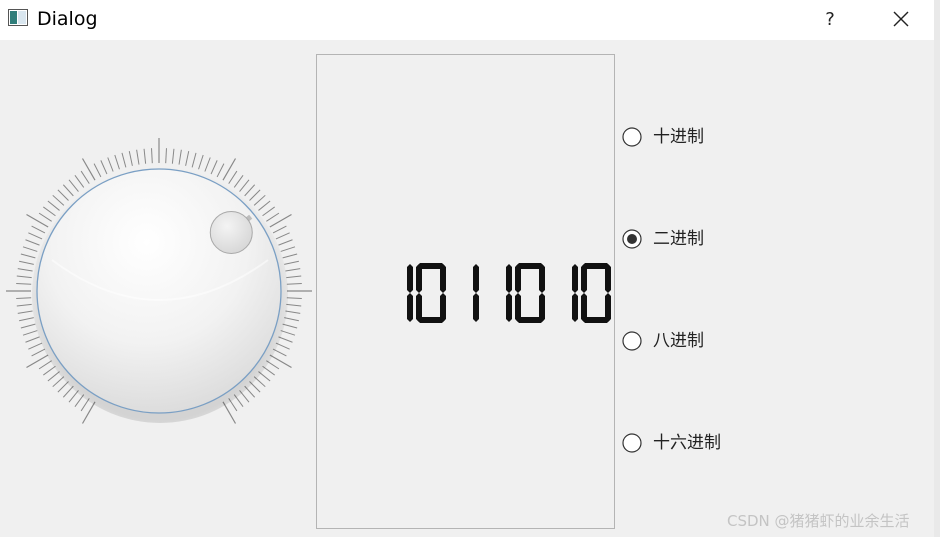 Image resolution: width=940 pixels, height=537 pixels. Describe the element at coordinates (678, 137) in the screenshot. I see `radio-label: 十进制` at that location.